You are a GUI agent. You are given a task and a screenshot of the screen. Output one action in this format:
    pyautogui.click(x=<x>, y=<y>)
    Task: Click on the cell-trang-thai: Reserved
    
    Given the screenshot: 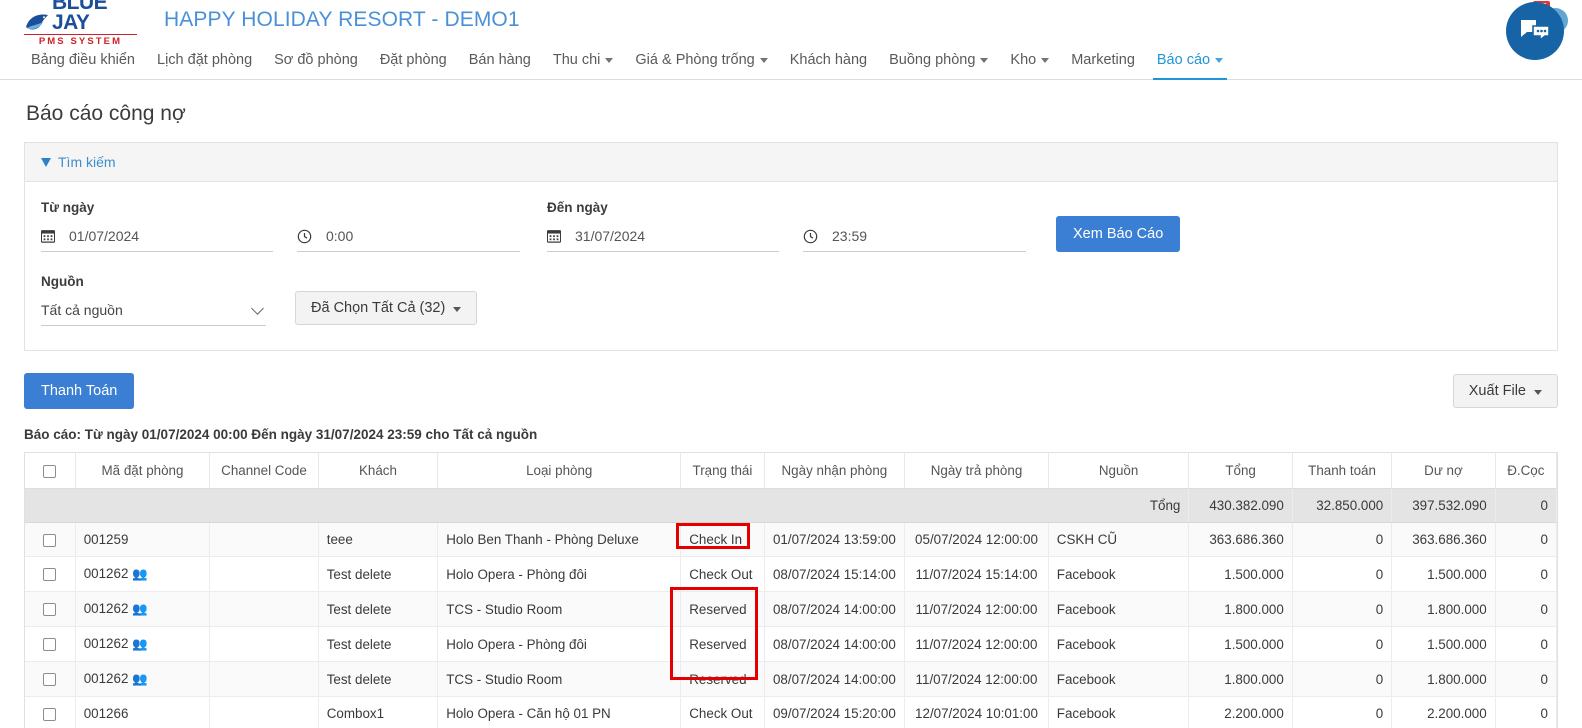 What is the action you would take?
    pyautogui.click(x=722, y=679)
    